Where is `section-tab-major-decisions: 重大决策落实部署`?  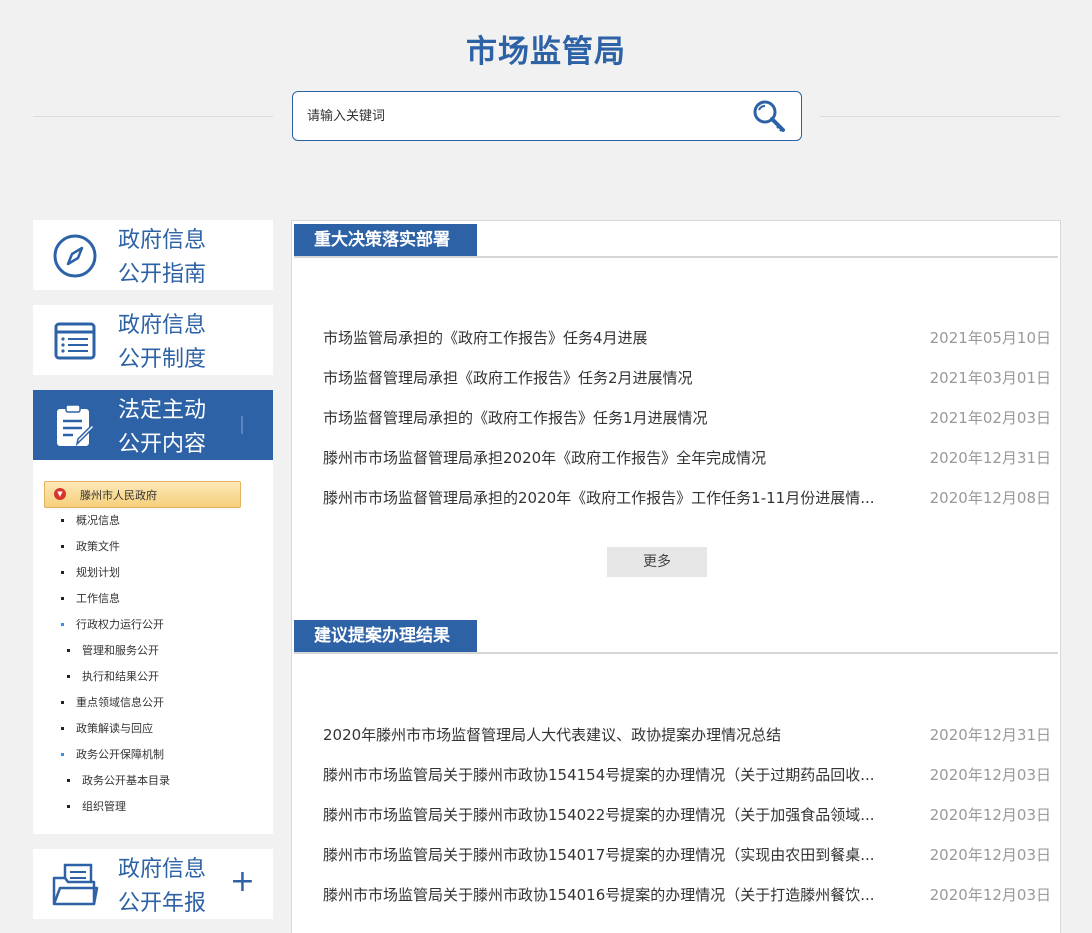
section-tab-major-decisions: 重大决策落实部署 is located at coordinates (385, 240).